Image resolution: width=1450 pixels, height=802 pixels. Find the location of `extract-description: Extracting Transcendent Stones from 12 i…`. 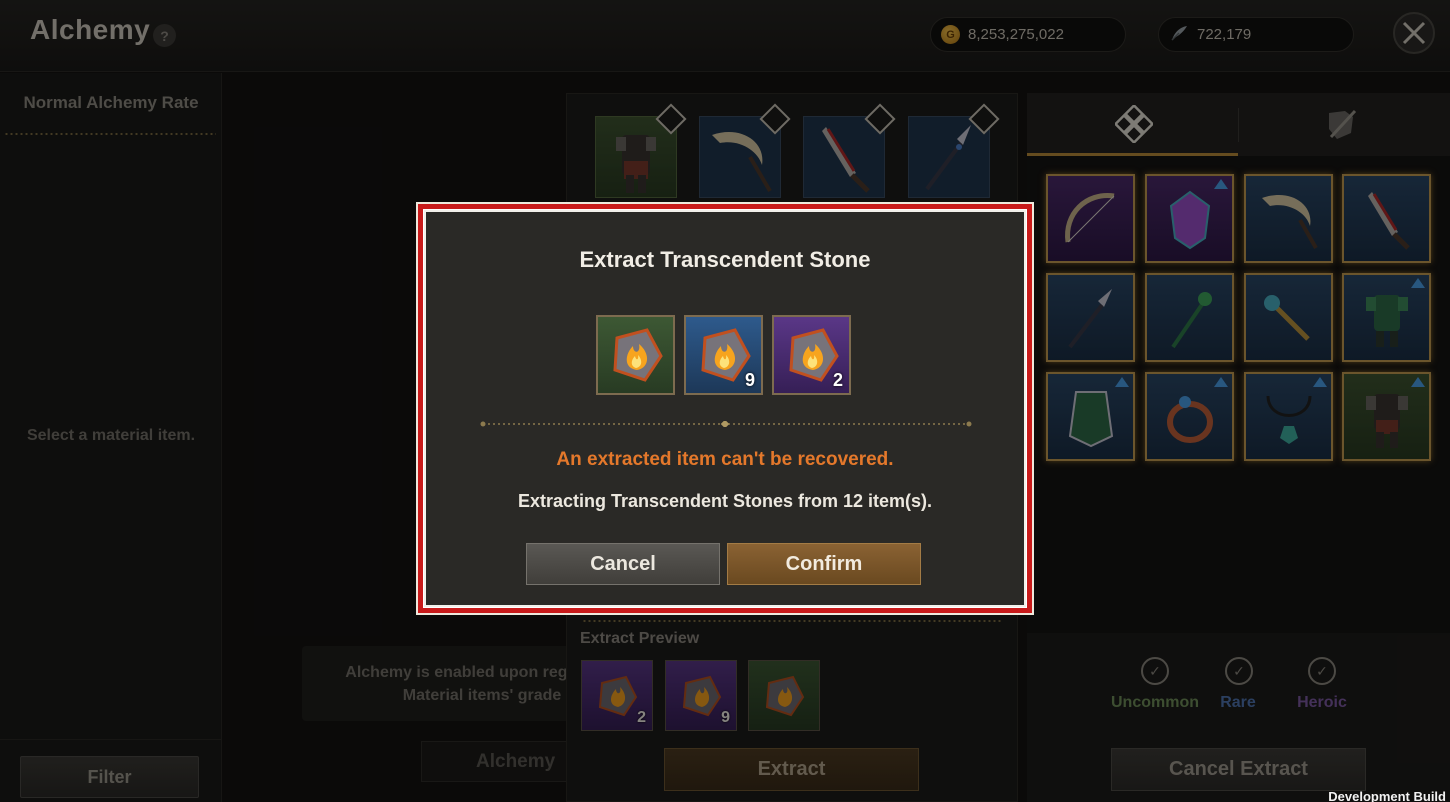

extract-description: Extracting Transcendent Stones from 12 i… is located at coordinates (725, 501).